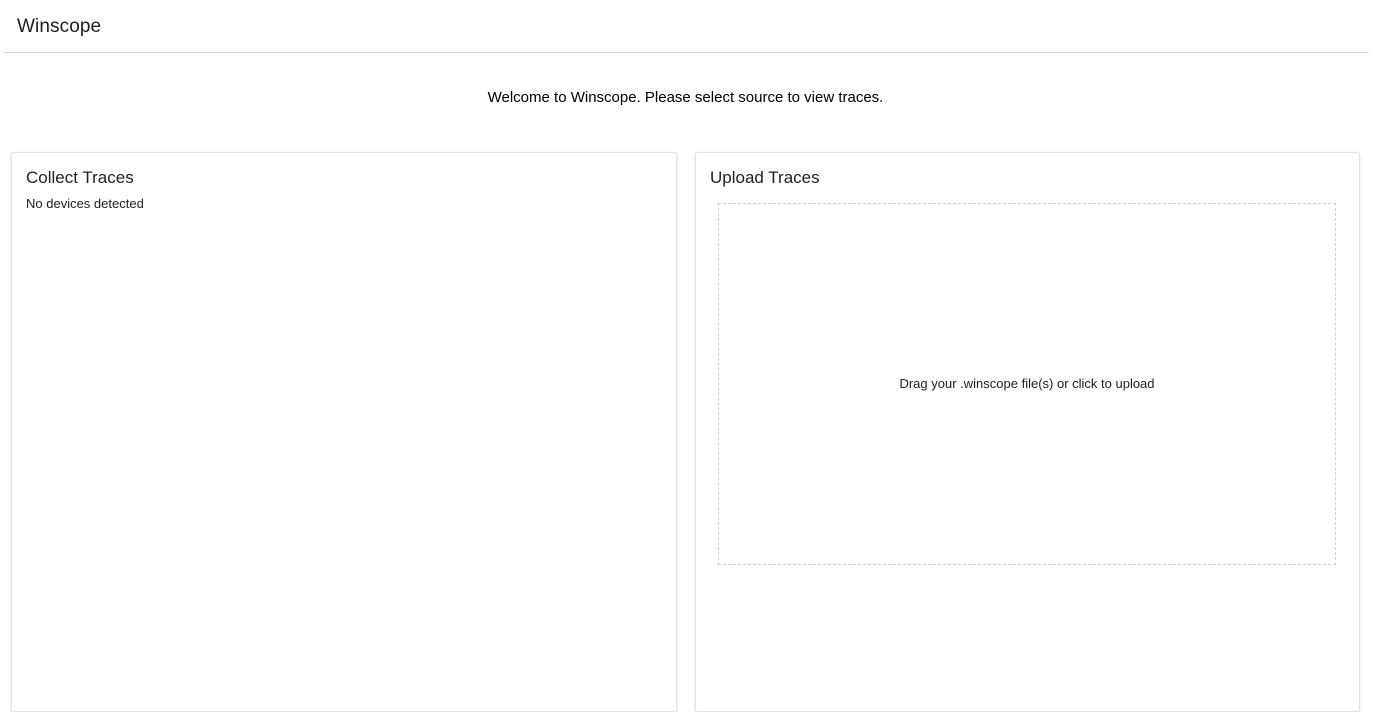 The image size is (1375, 712). Describe the element at coordinates (59, 26) in the screenshot. I see `app-title: Winscope` at that location.